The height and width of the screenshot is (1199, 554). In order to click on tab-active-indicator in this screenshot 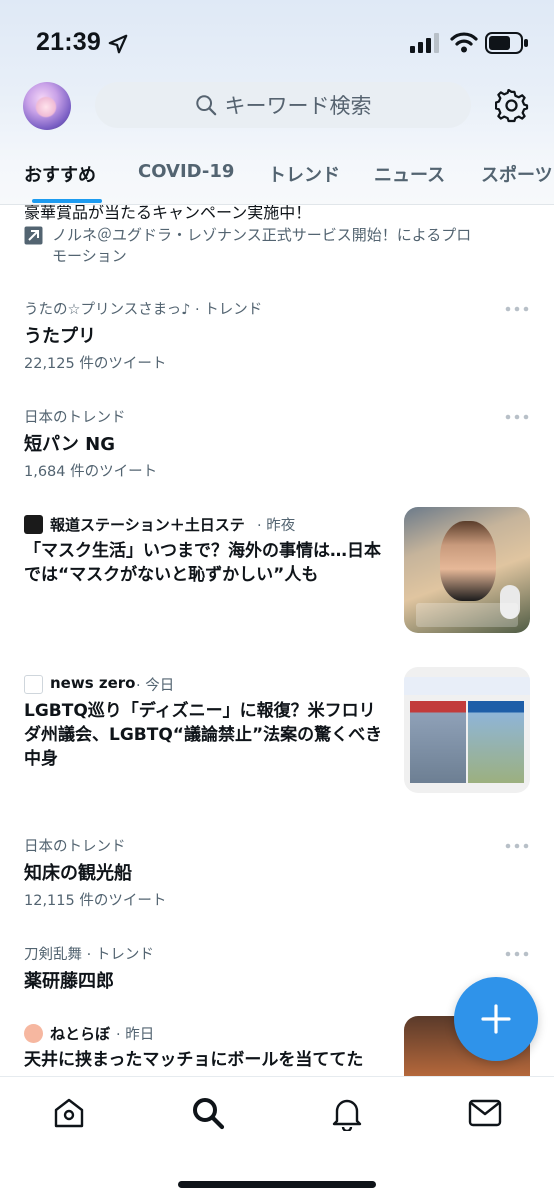, I will do `click(67, 201)`.